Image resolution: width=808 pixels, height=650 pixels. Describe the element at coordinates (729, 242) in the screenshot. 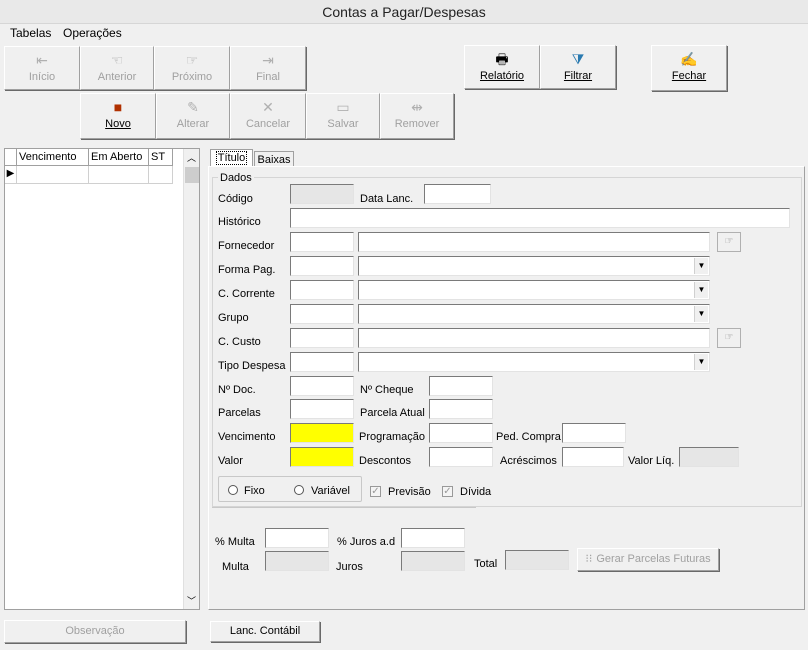

I see `fornecedor-search-icon: ☞` at that location.